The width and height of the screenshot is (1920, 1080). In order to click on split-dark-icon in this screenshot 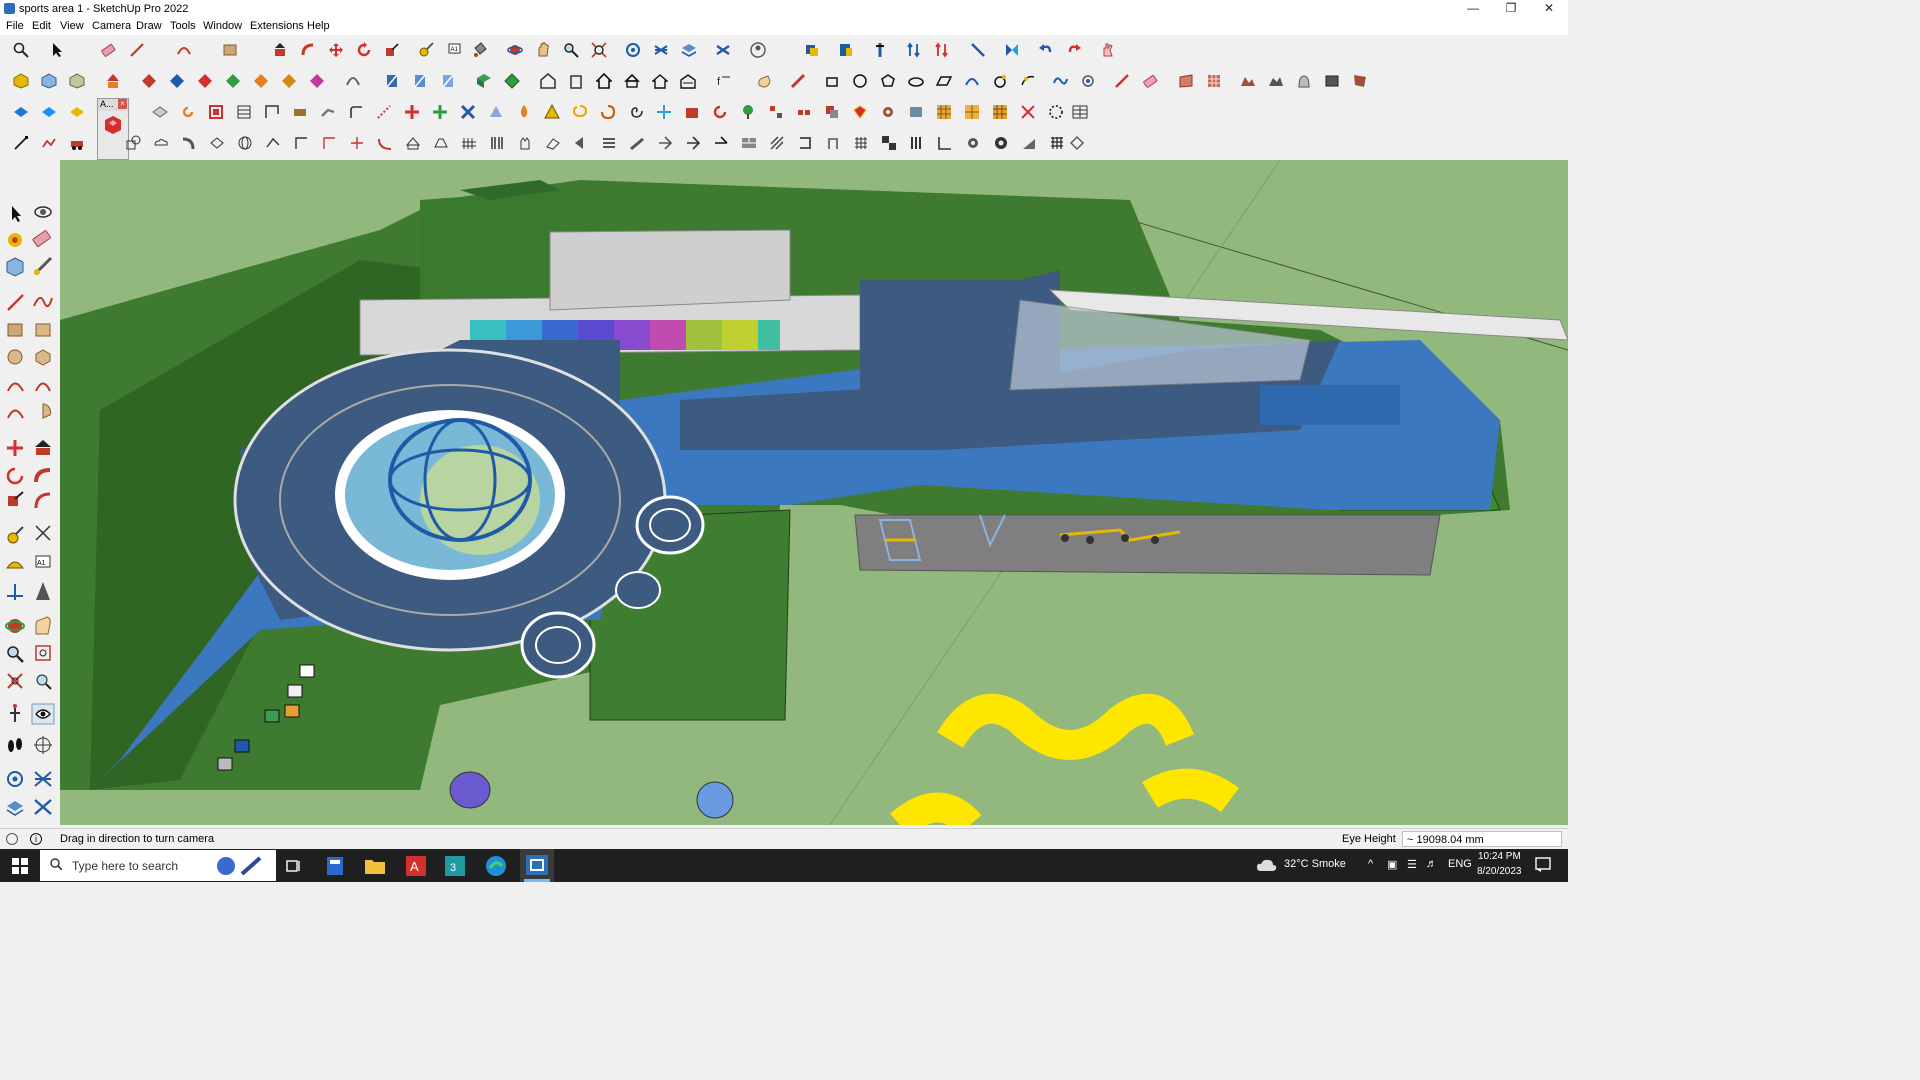, I will do `click(721, 143)`.